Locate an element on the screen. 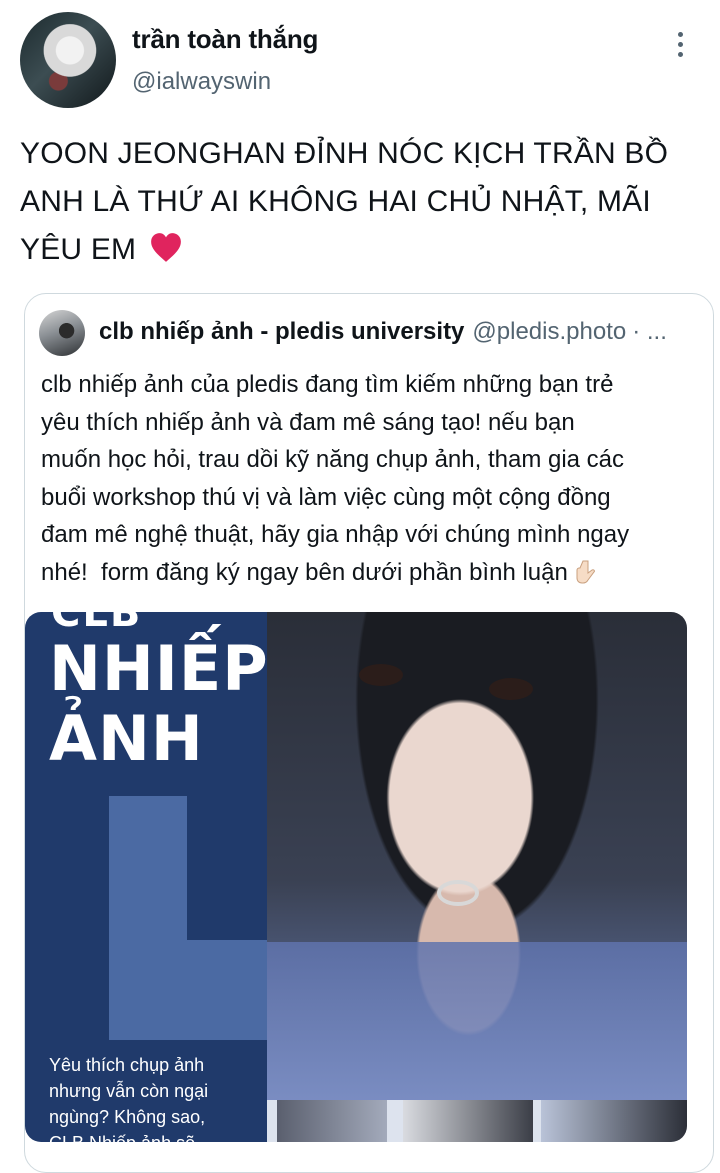  pointing-down-emoji-icon is located at coordinates (585, 571).